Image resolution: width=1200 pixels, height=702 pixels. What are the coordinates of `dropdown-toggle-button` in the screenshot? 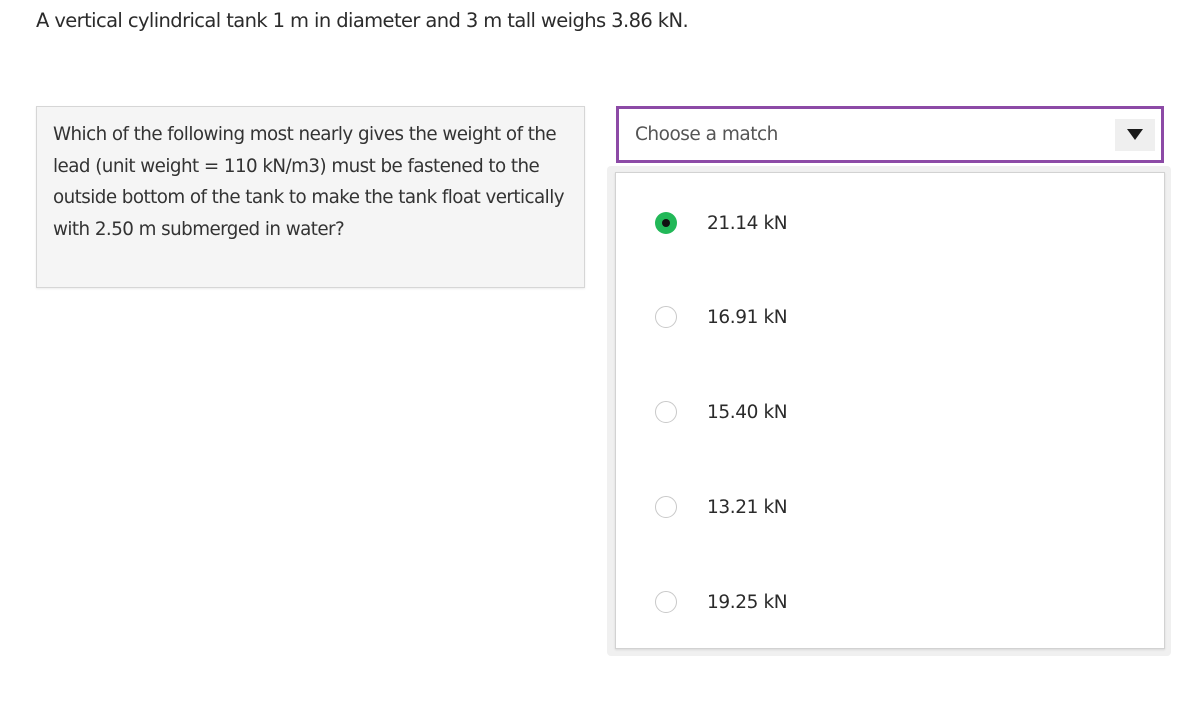 It's located at (1135, 134).